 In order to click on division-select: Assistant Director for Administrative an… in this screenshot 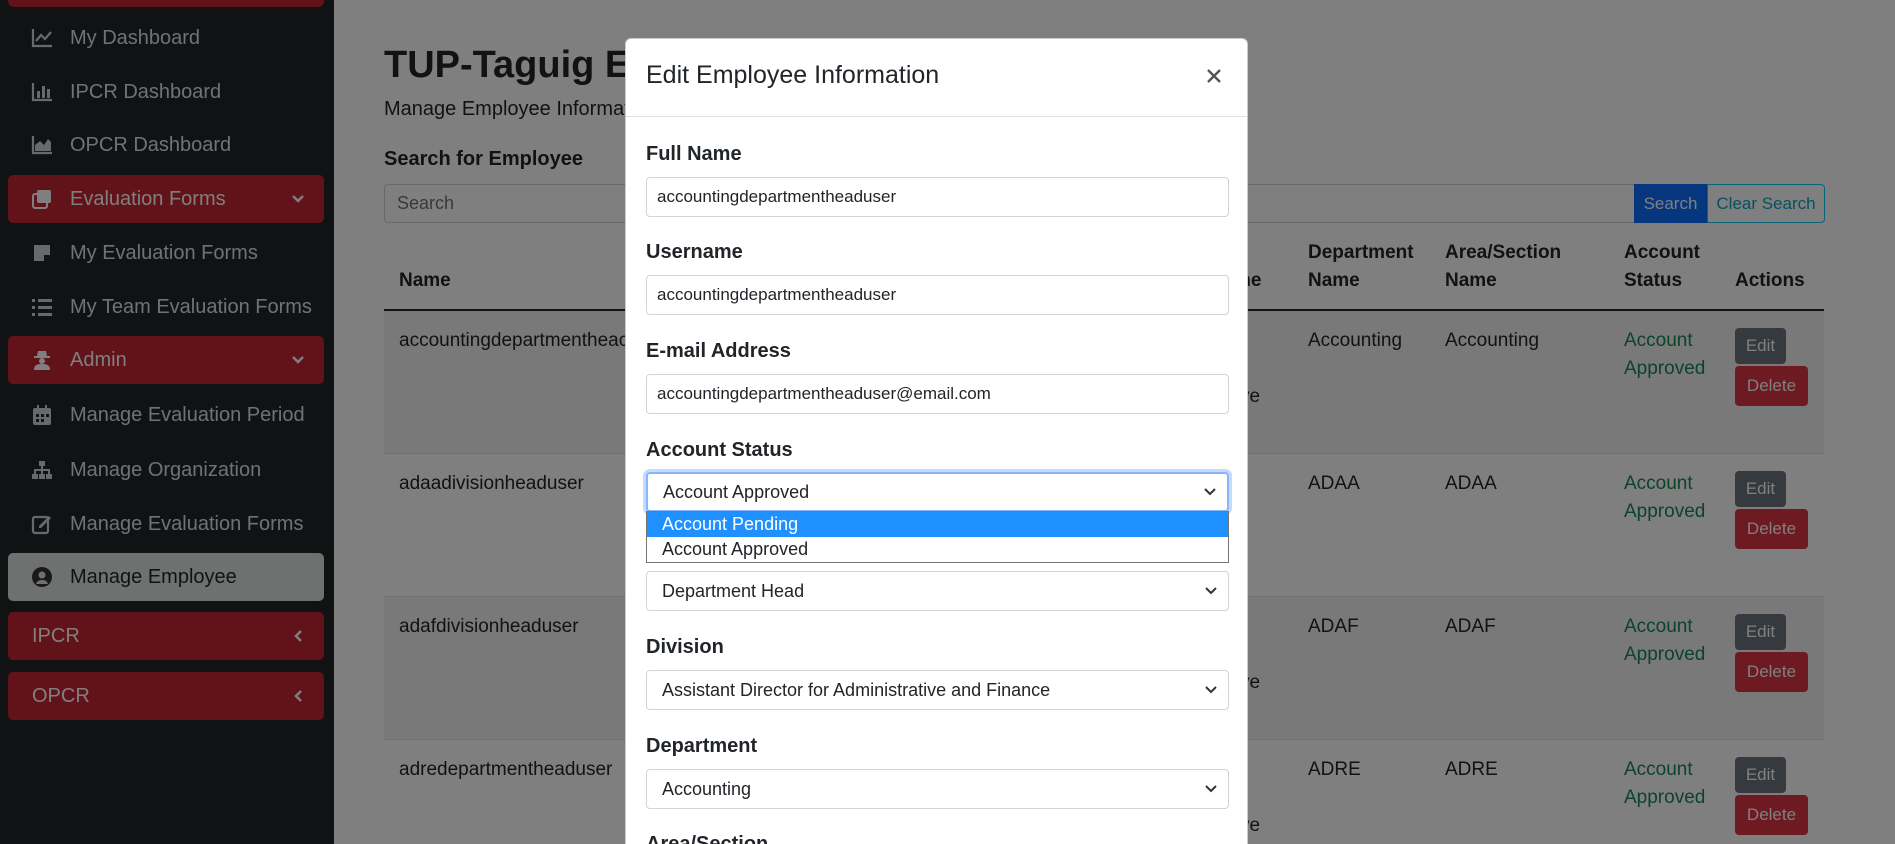, I will do `click(937, 690)`.